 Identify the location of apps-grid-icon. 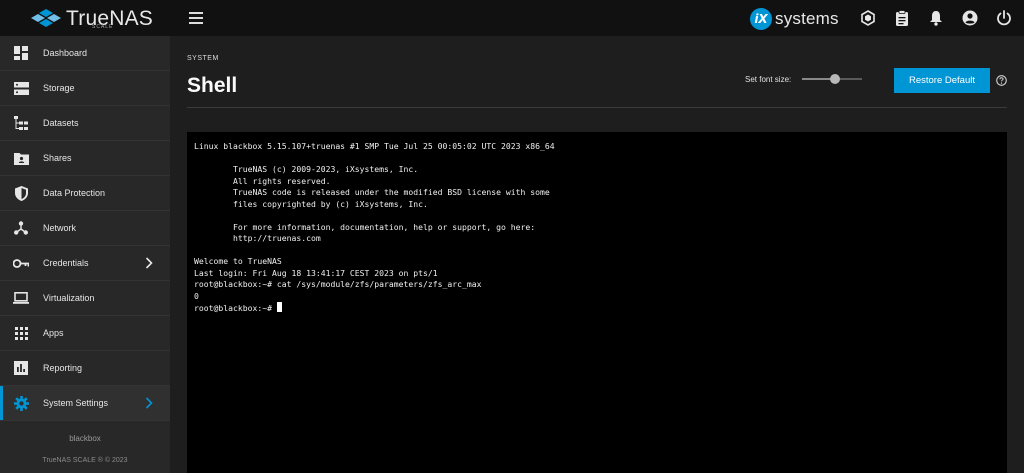
(21, 333).